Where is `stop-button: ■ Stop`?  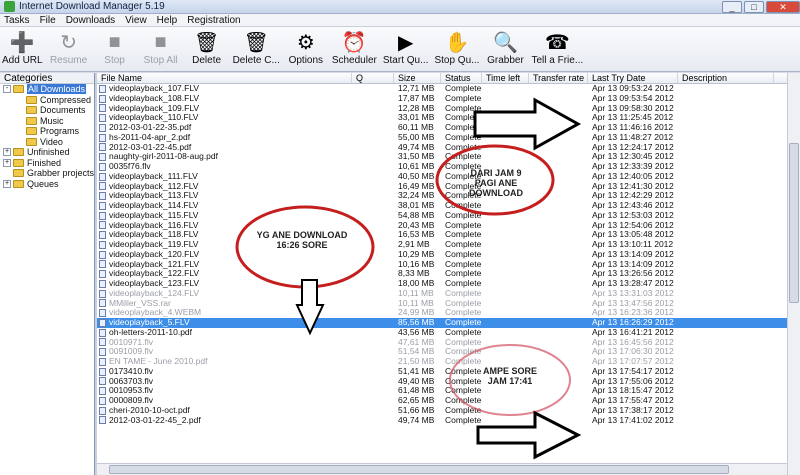
stop-button: ■ Stop is located at coordinates (115, 48).